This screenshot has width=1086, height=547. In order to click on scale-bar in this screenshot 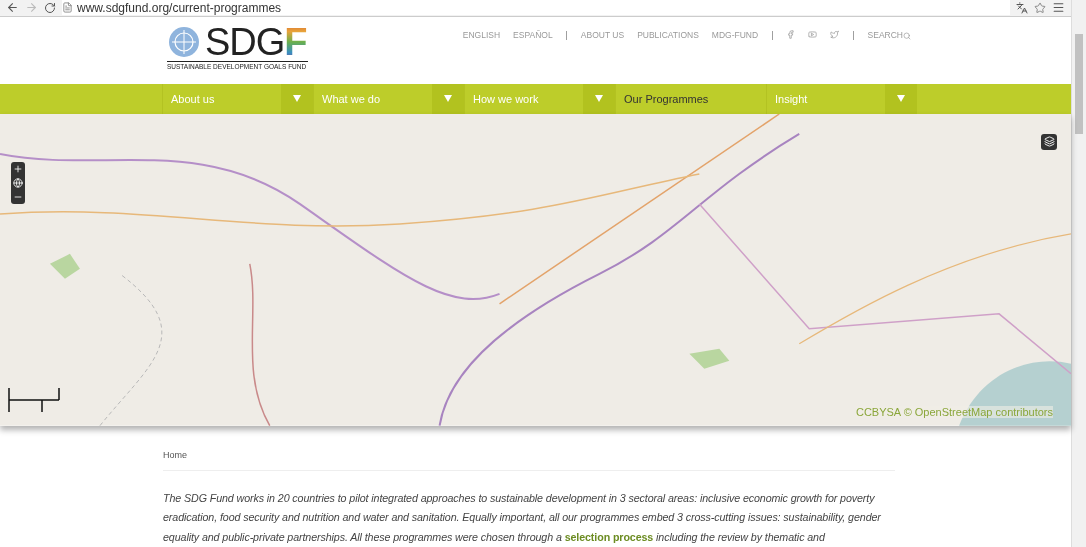, I will do `click(34, 399)`.